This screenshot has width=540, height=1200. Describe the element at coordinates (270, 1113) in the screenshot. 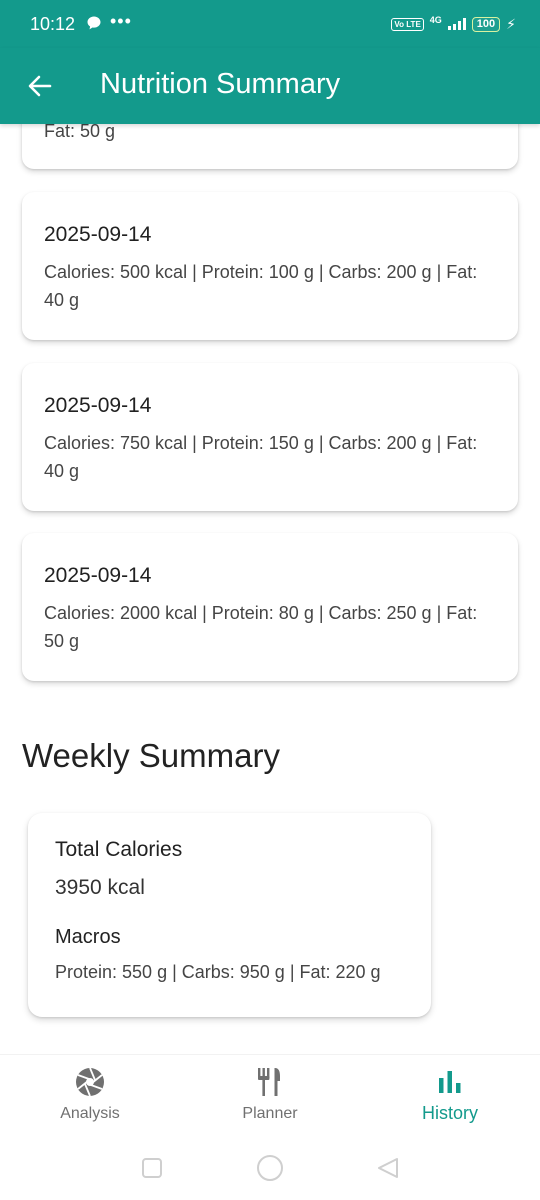

I see `nav-label: Planner` at that location.